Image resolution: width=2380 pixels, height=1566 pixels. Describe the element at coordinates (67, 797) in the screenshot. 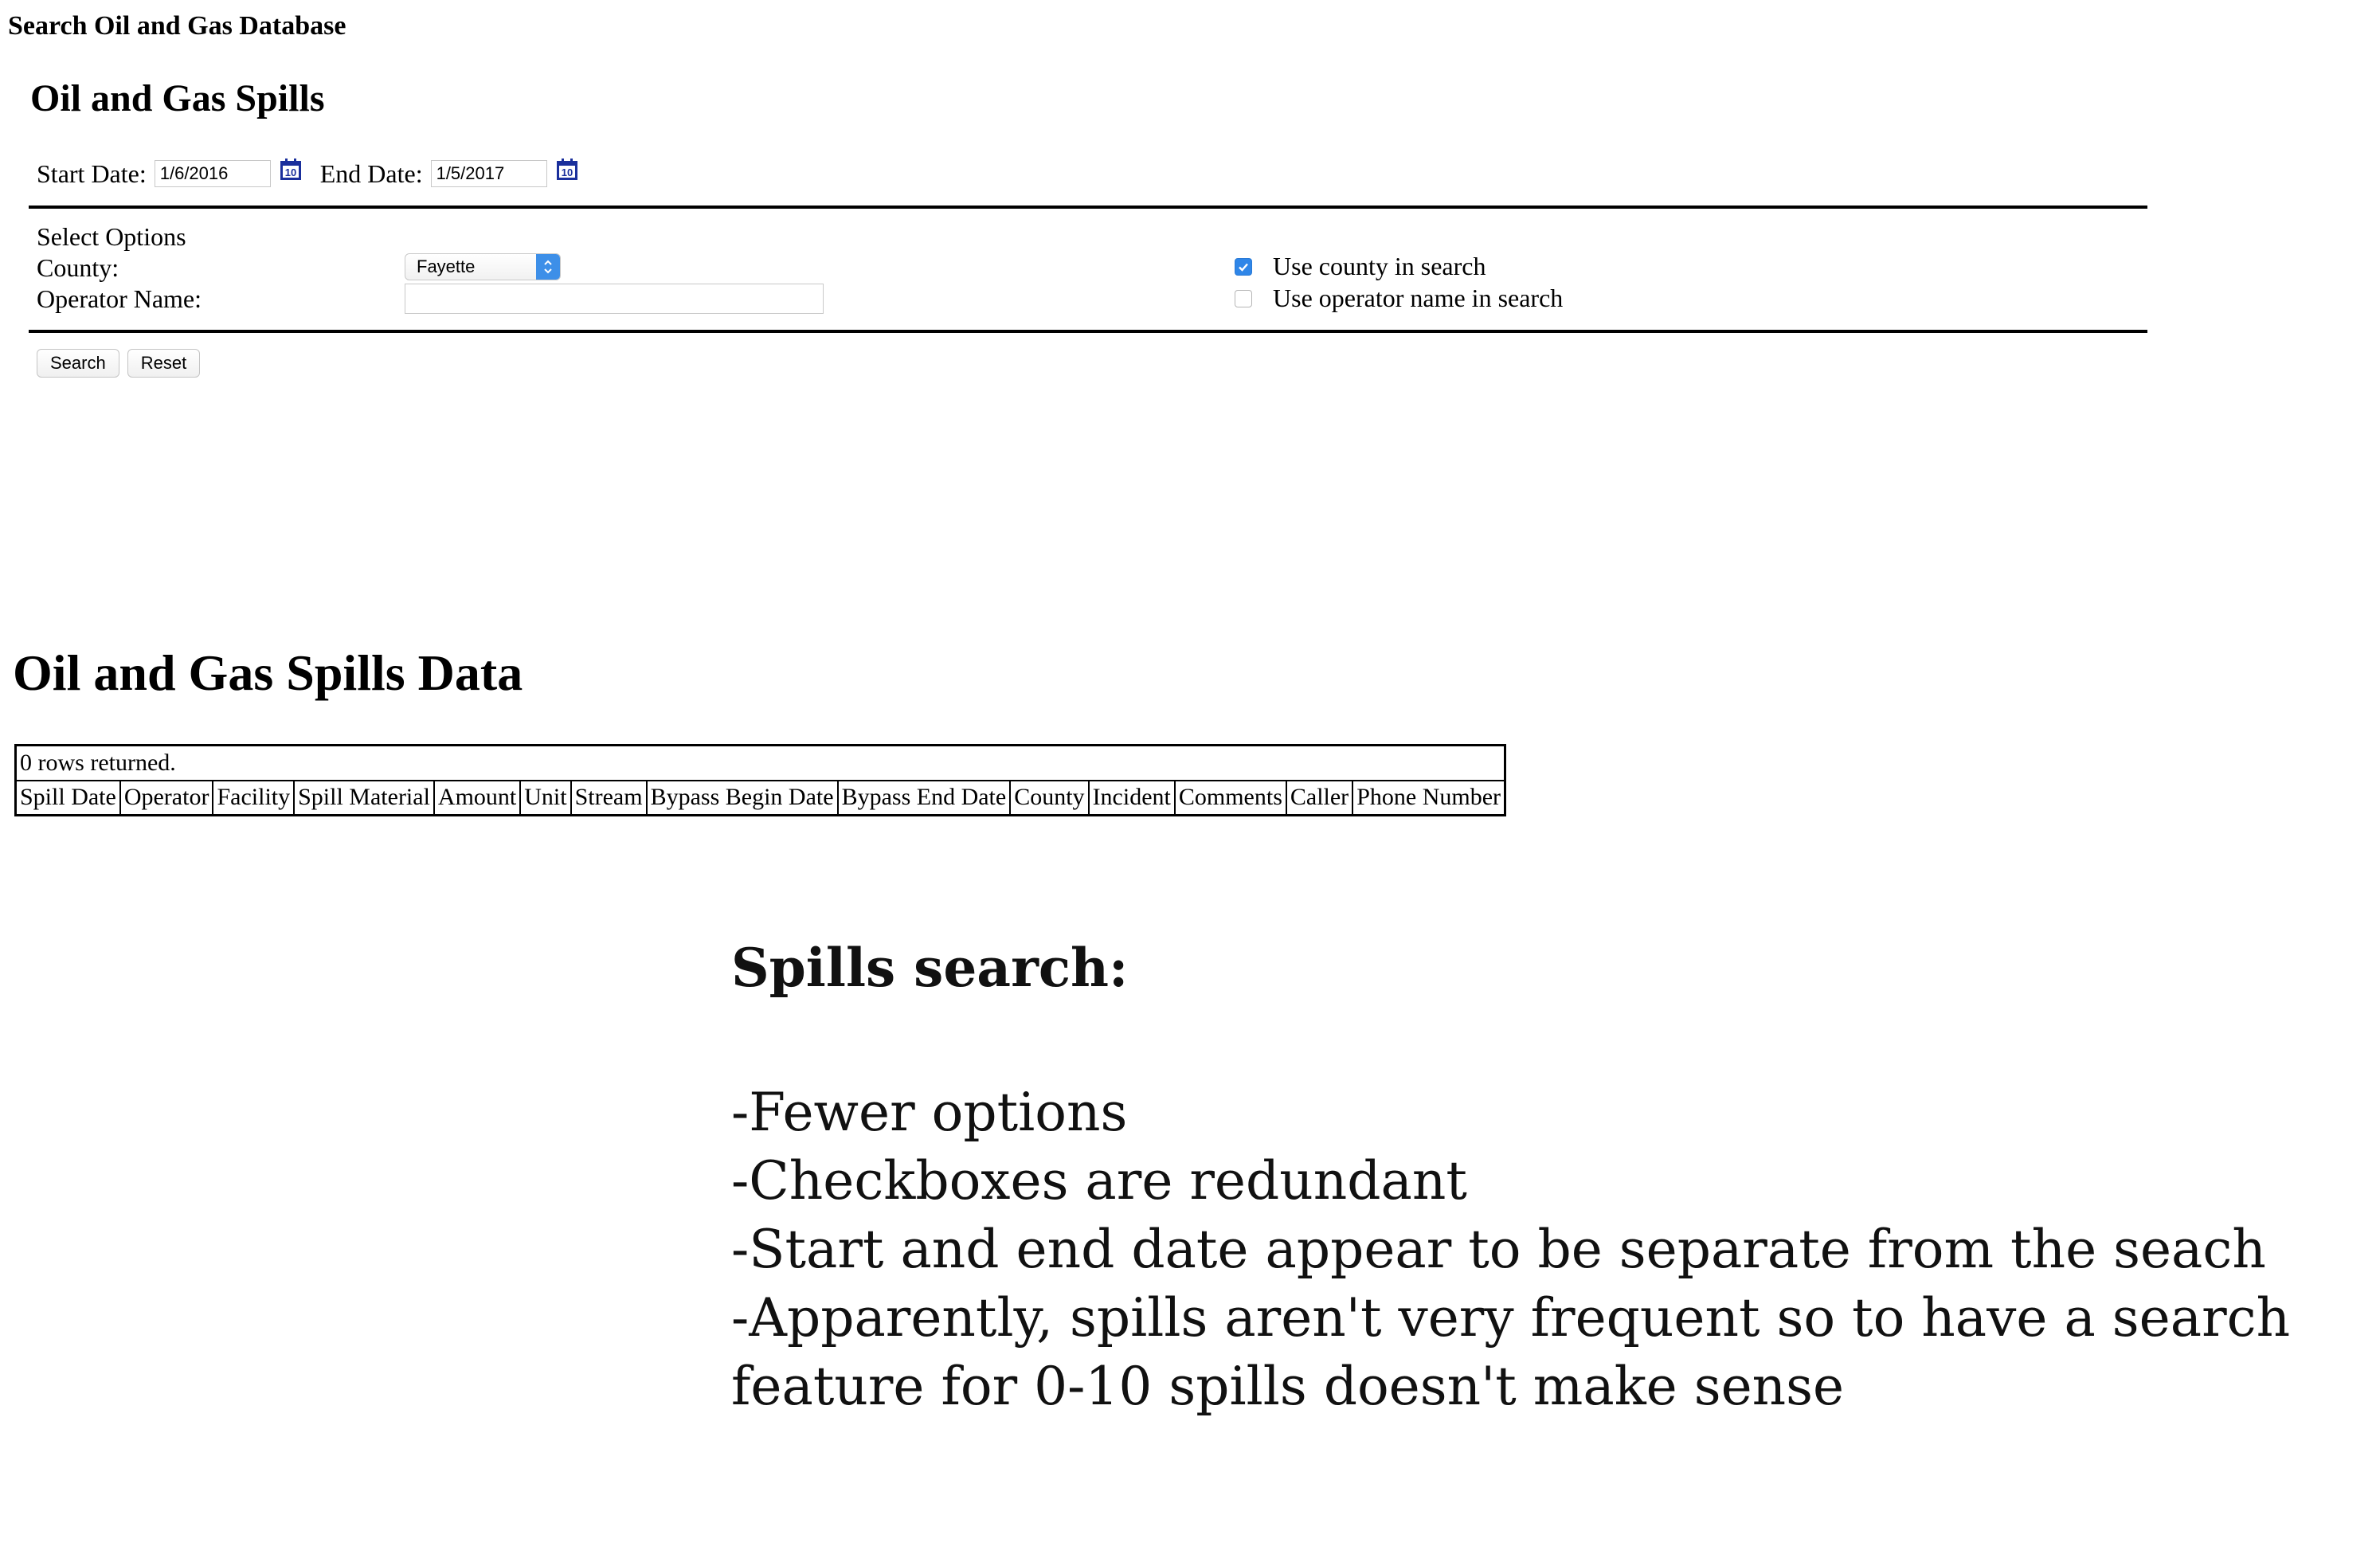

I see `column-header: Spill Date` at that location.